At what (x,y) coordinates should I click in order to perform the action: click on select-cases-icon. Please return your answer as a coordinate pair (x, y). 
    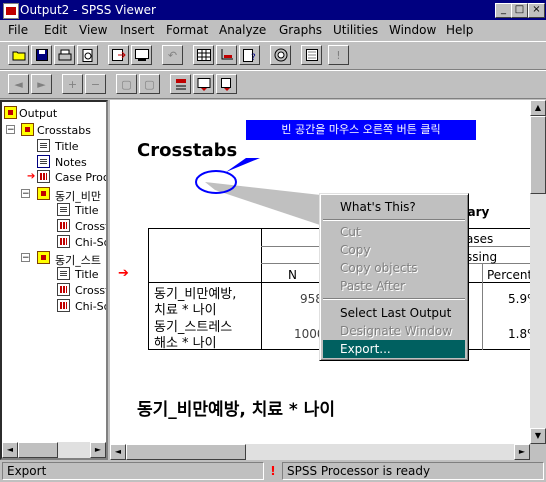
    Looking at the image, I should click on (311, 55).